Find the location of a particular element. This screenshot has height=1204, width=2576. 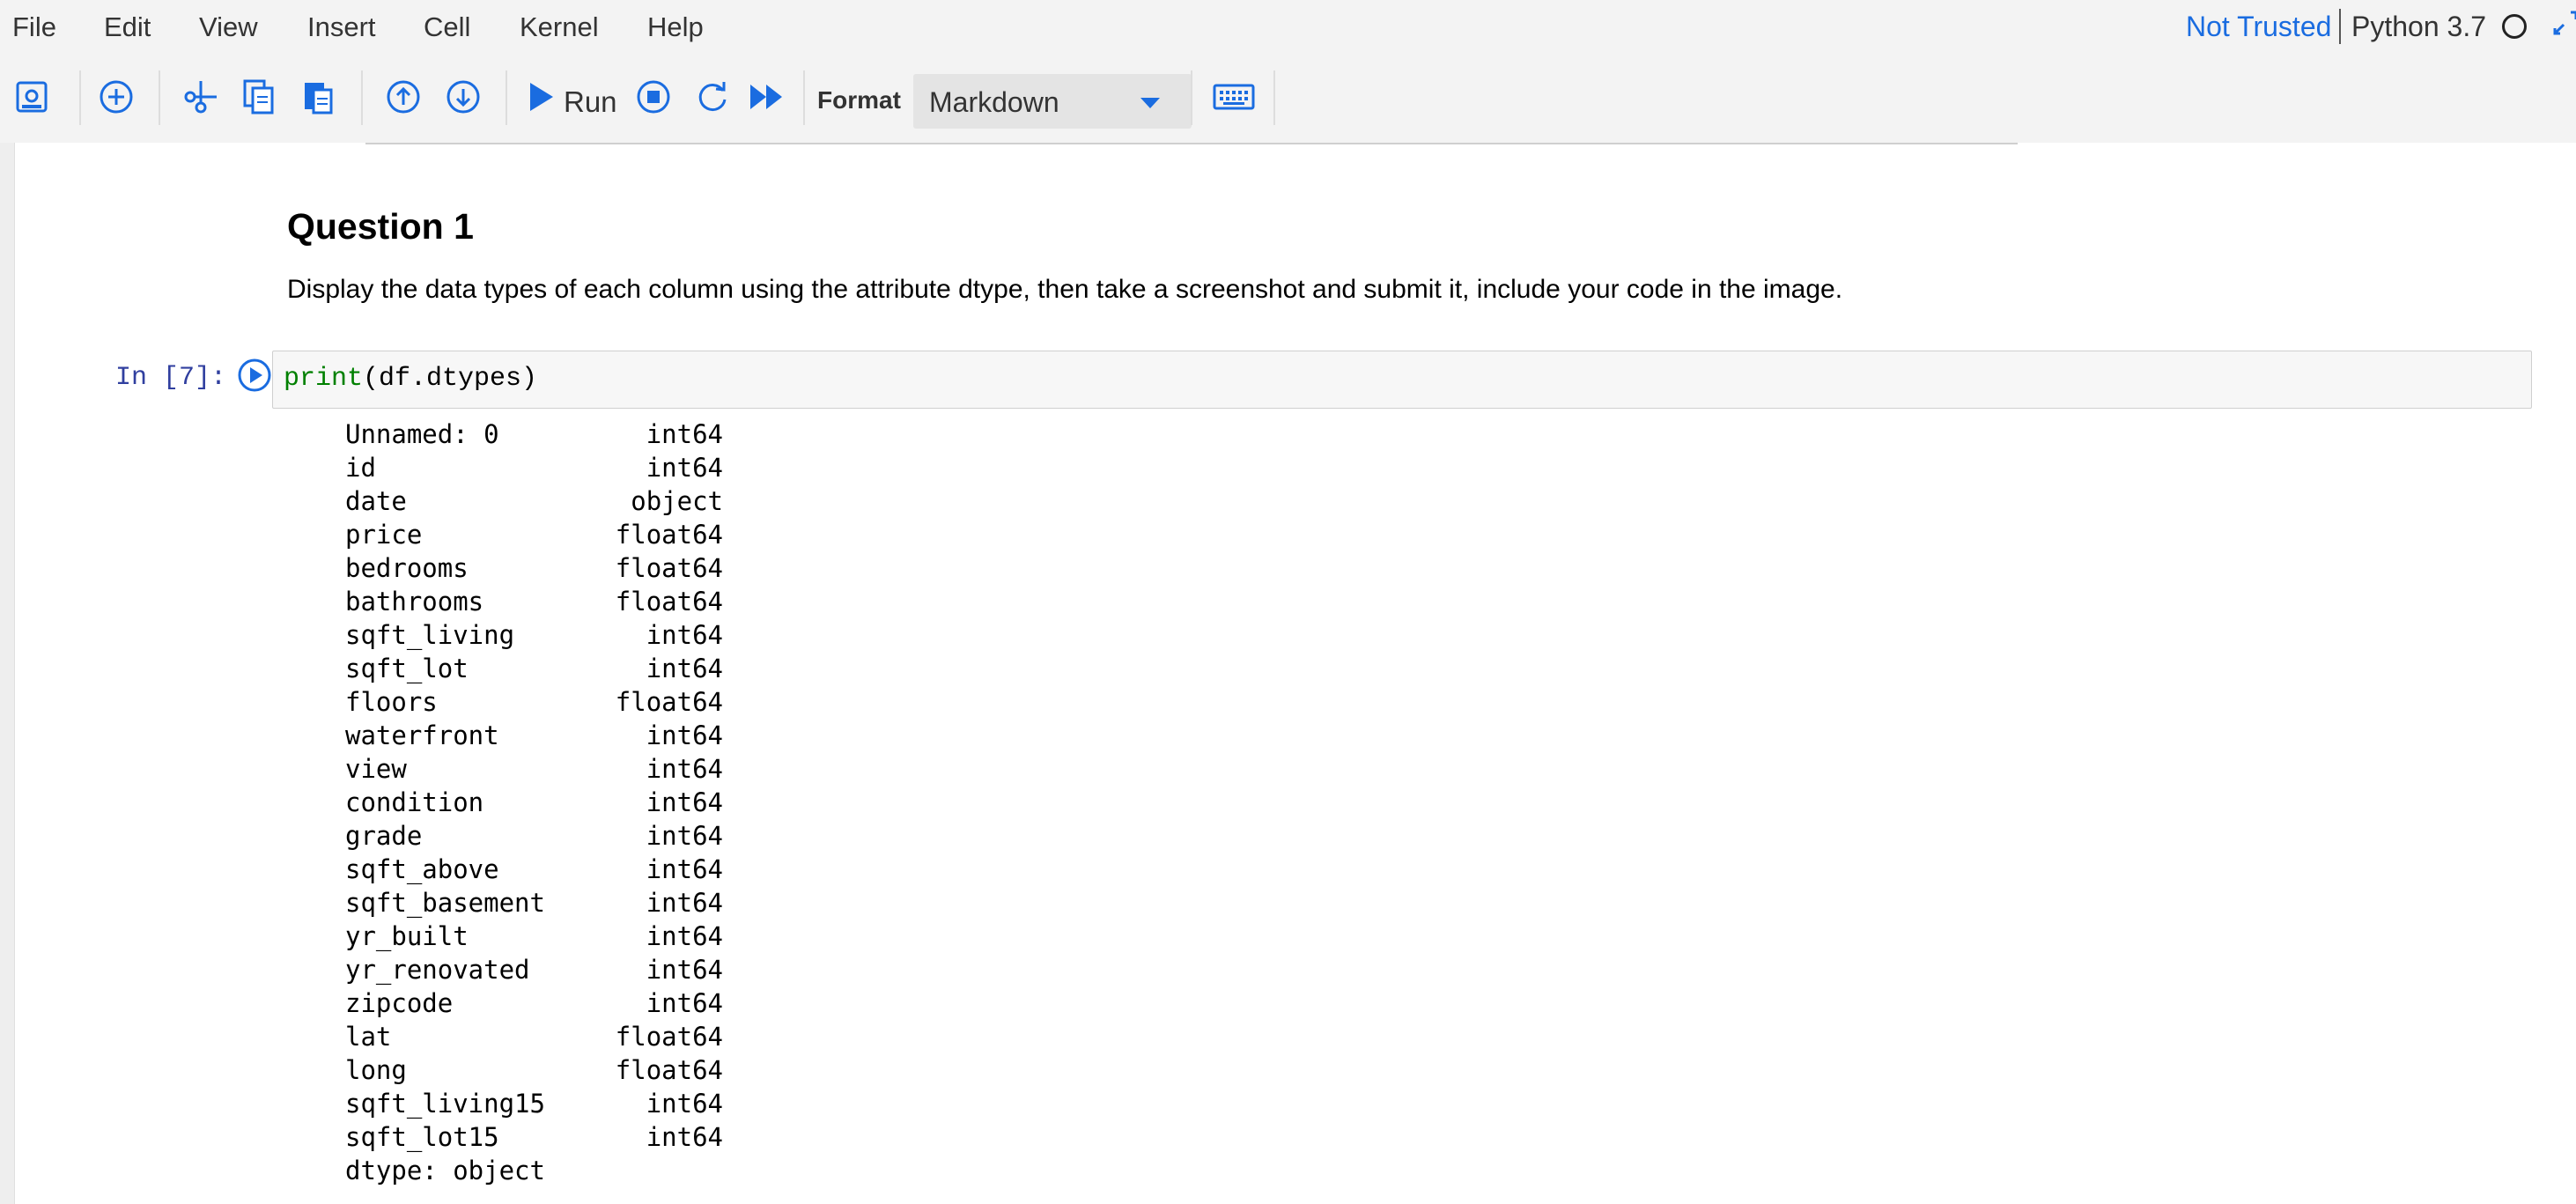

cell-type-select: Markdown is located at coordinates (1052, 101).